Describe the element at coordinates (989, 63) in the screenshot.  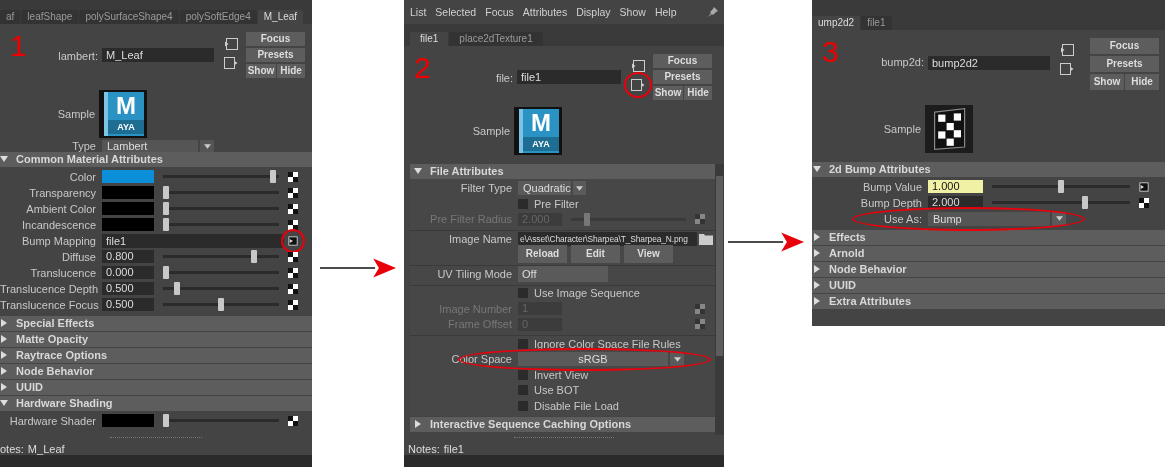
I see `node-name-field: bump2d2` at that location.